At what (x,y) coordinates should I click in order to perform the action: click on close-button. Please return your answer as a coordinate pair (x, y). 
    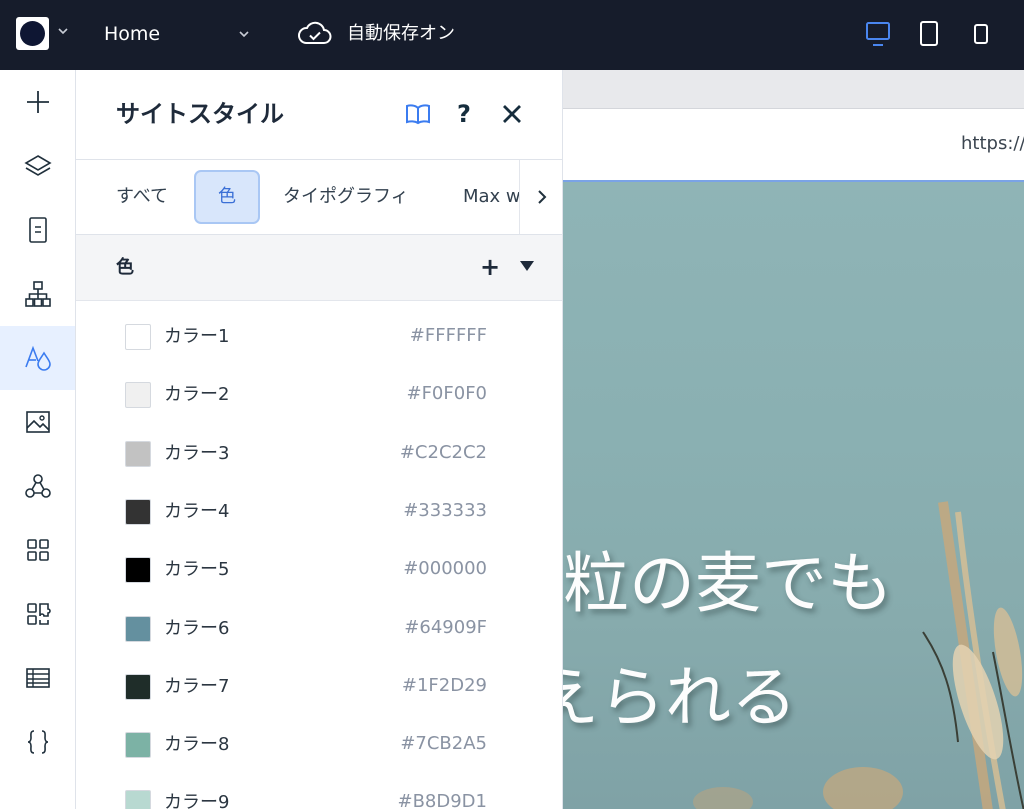
    Looking at the image, I should click on (512, 114).